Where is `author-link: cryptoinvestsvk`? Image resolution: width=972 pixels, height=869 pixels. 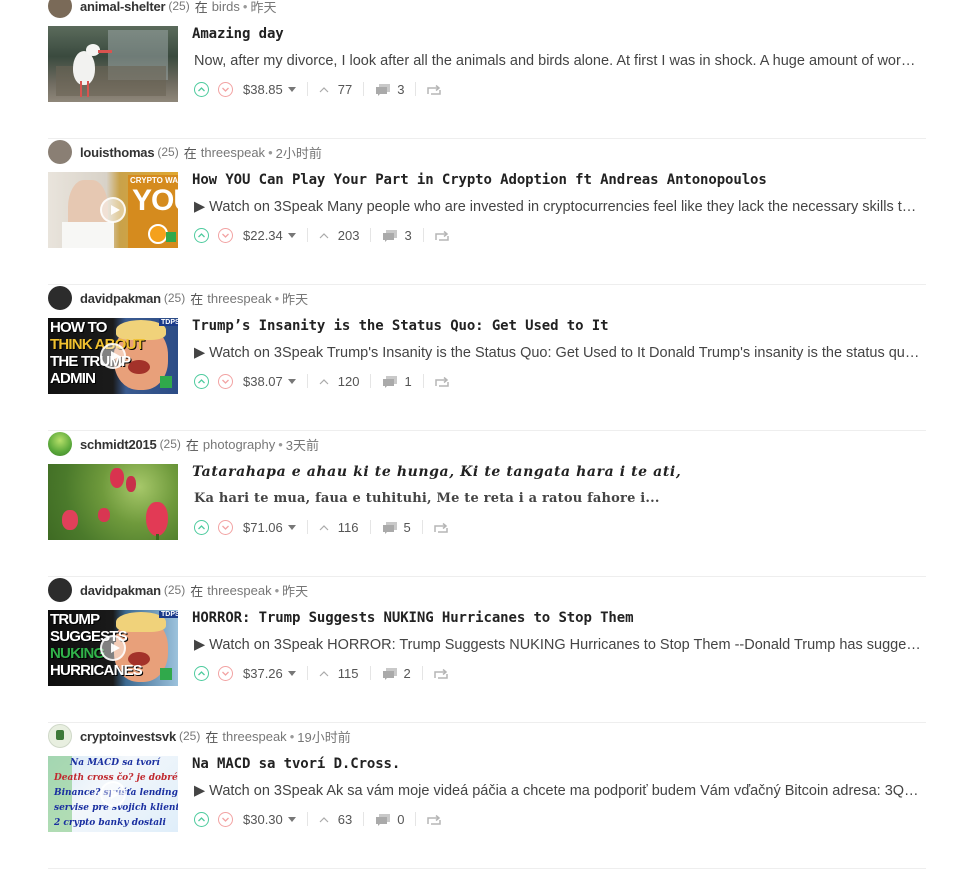 author-link: cryptoinvestsvk is located at coordinates (128, 736).